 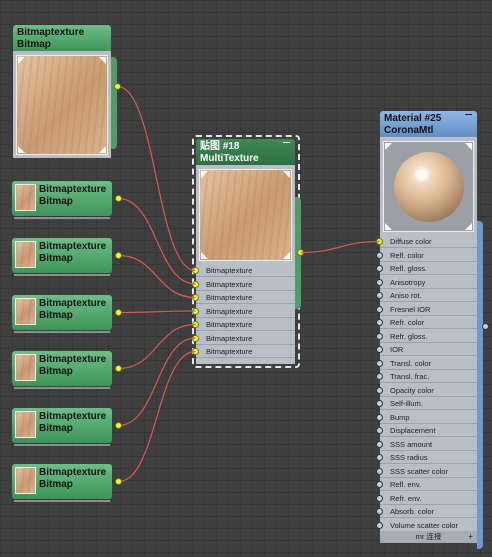 I want to click on node-header: Bitmaptexture Bitmap, so click(x=62, y=38).